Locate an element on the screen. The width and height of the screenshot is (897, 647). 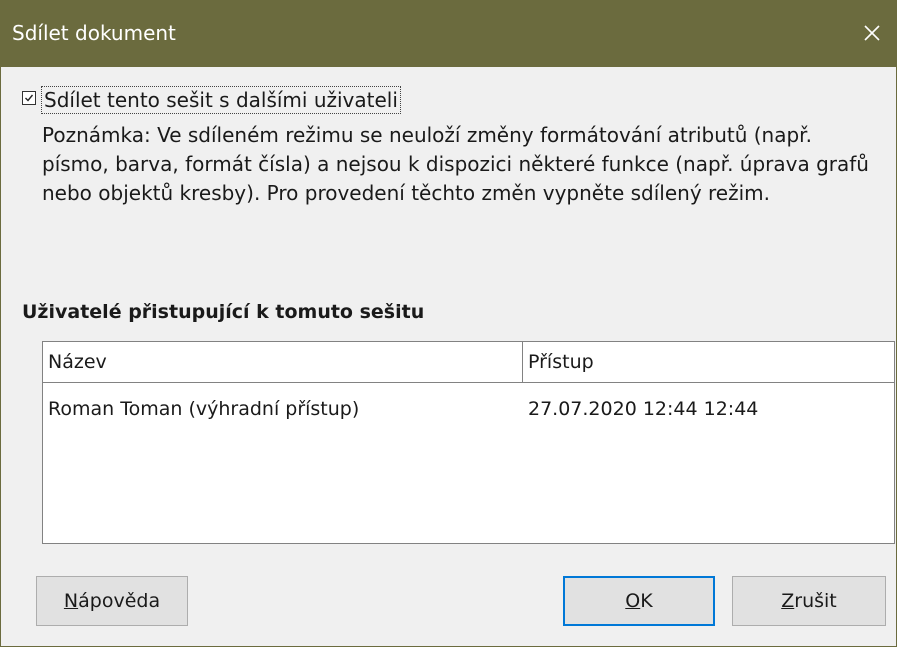
ok-button: OK is located at coordinates (639, 601).